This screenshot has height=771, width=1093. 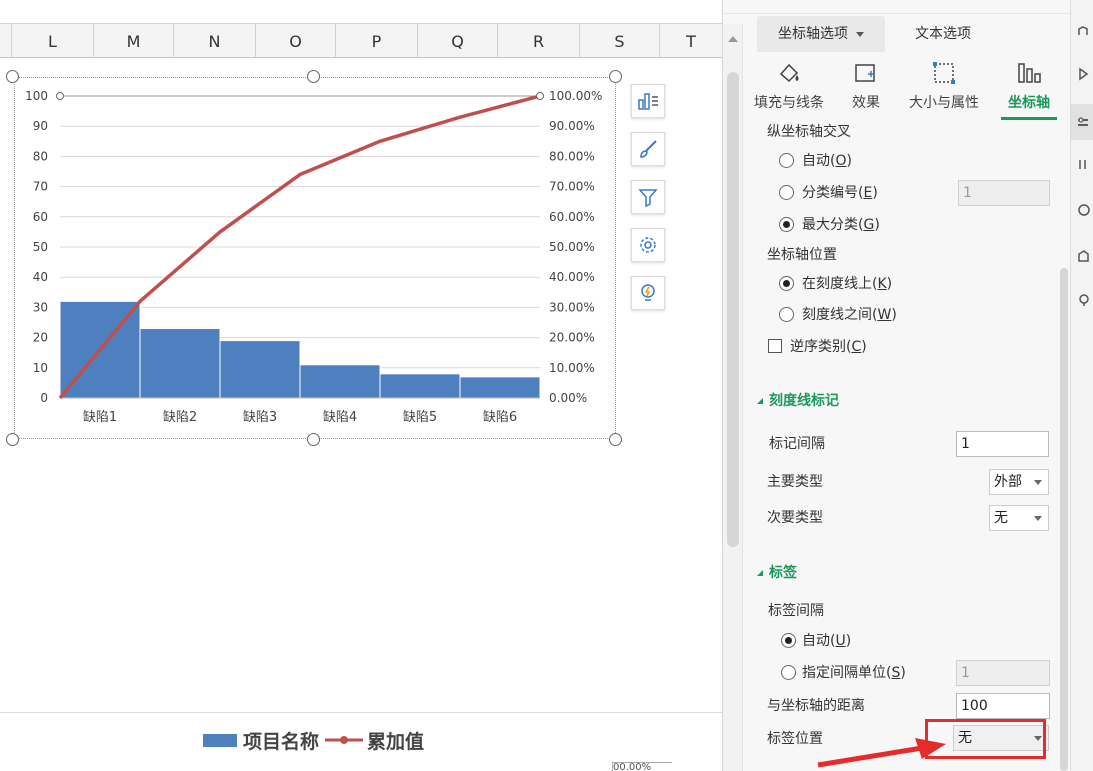 I want to click on resize-handle-top, so click(x=313, y=76).